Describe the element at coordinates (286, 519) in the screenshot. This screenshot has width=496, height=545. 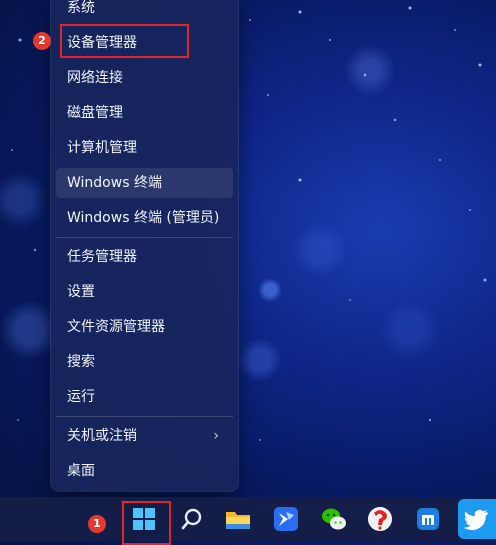
I see `feishu-icon` at that location.